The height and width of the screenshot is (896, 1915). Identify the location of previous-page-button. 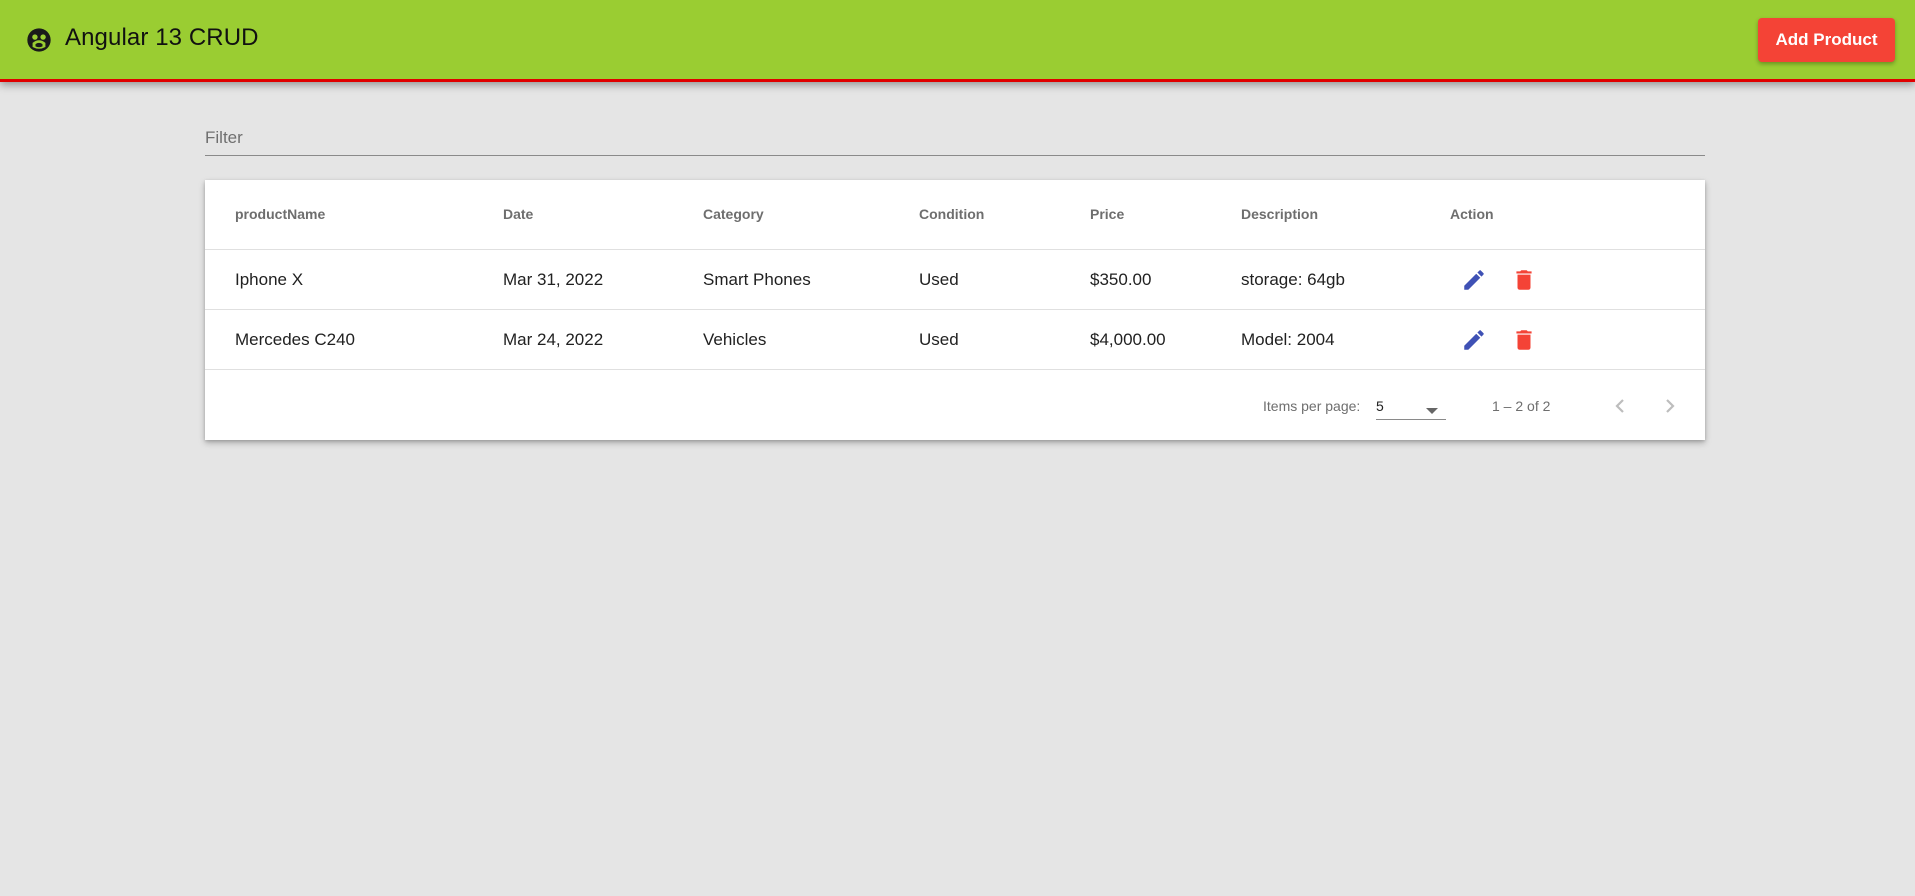
(1620, 406).